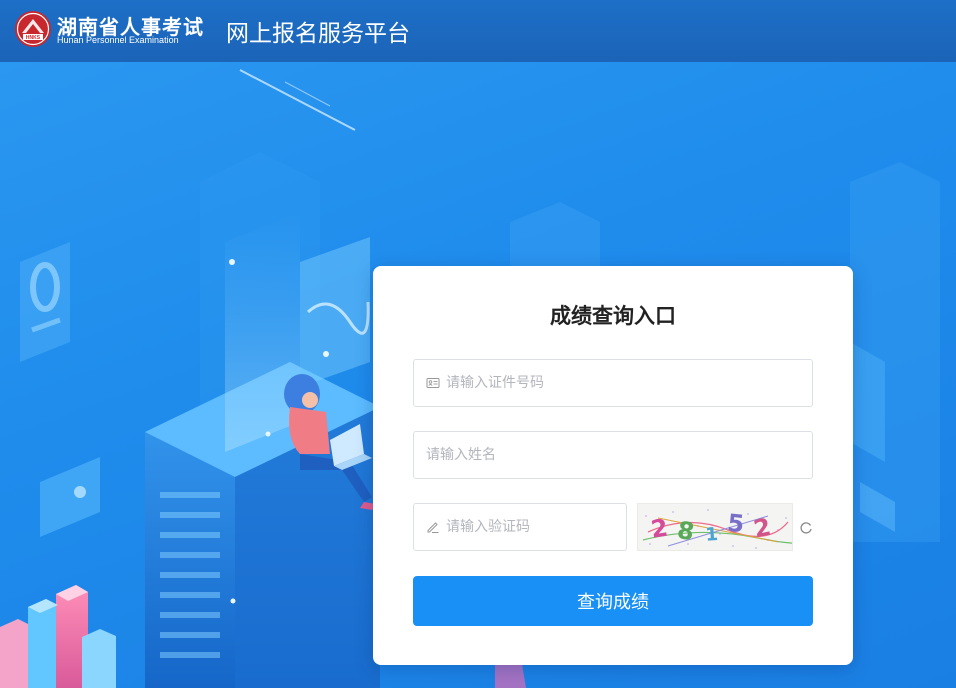 This screenshot has height=688, width=956. Describe the element at coordinates (613, 601) in the screenshot. I see `query-score-button: 查询成绩` at that location.